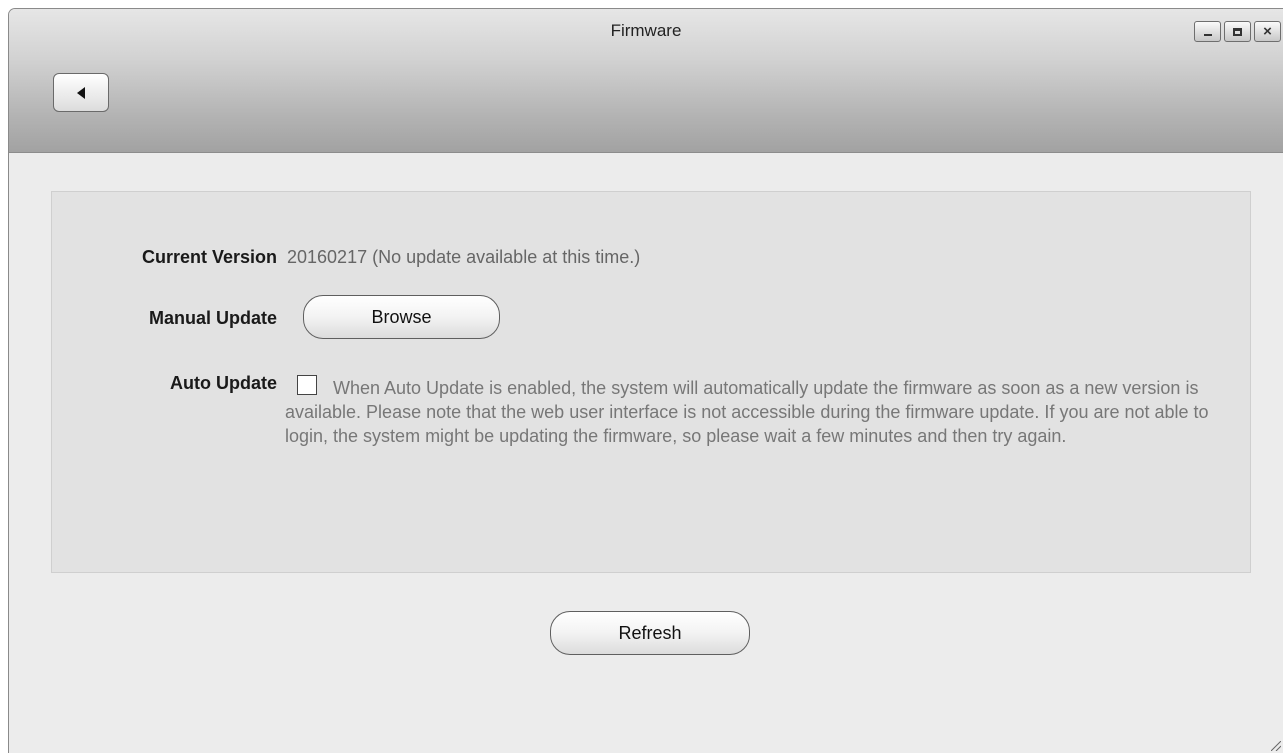 The height and width of the screenshot is (753, 1283). Describe the element at coordinates (209, 257) in the screenshot. I see `current-version-label: Current Version` at that location.